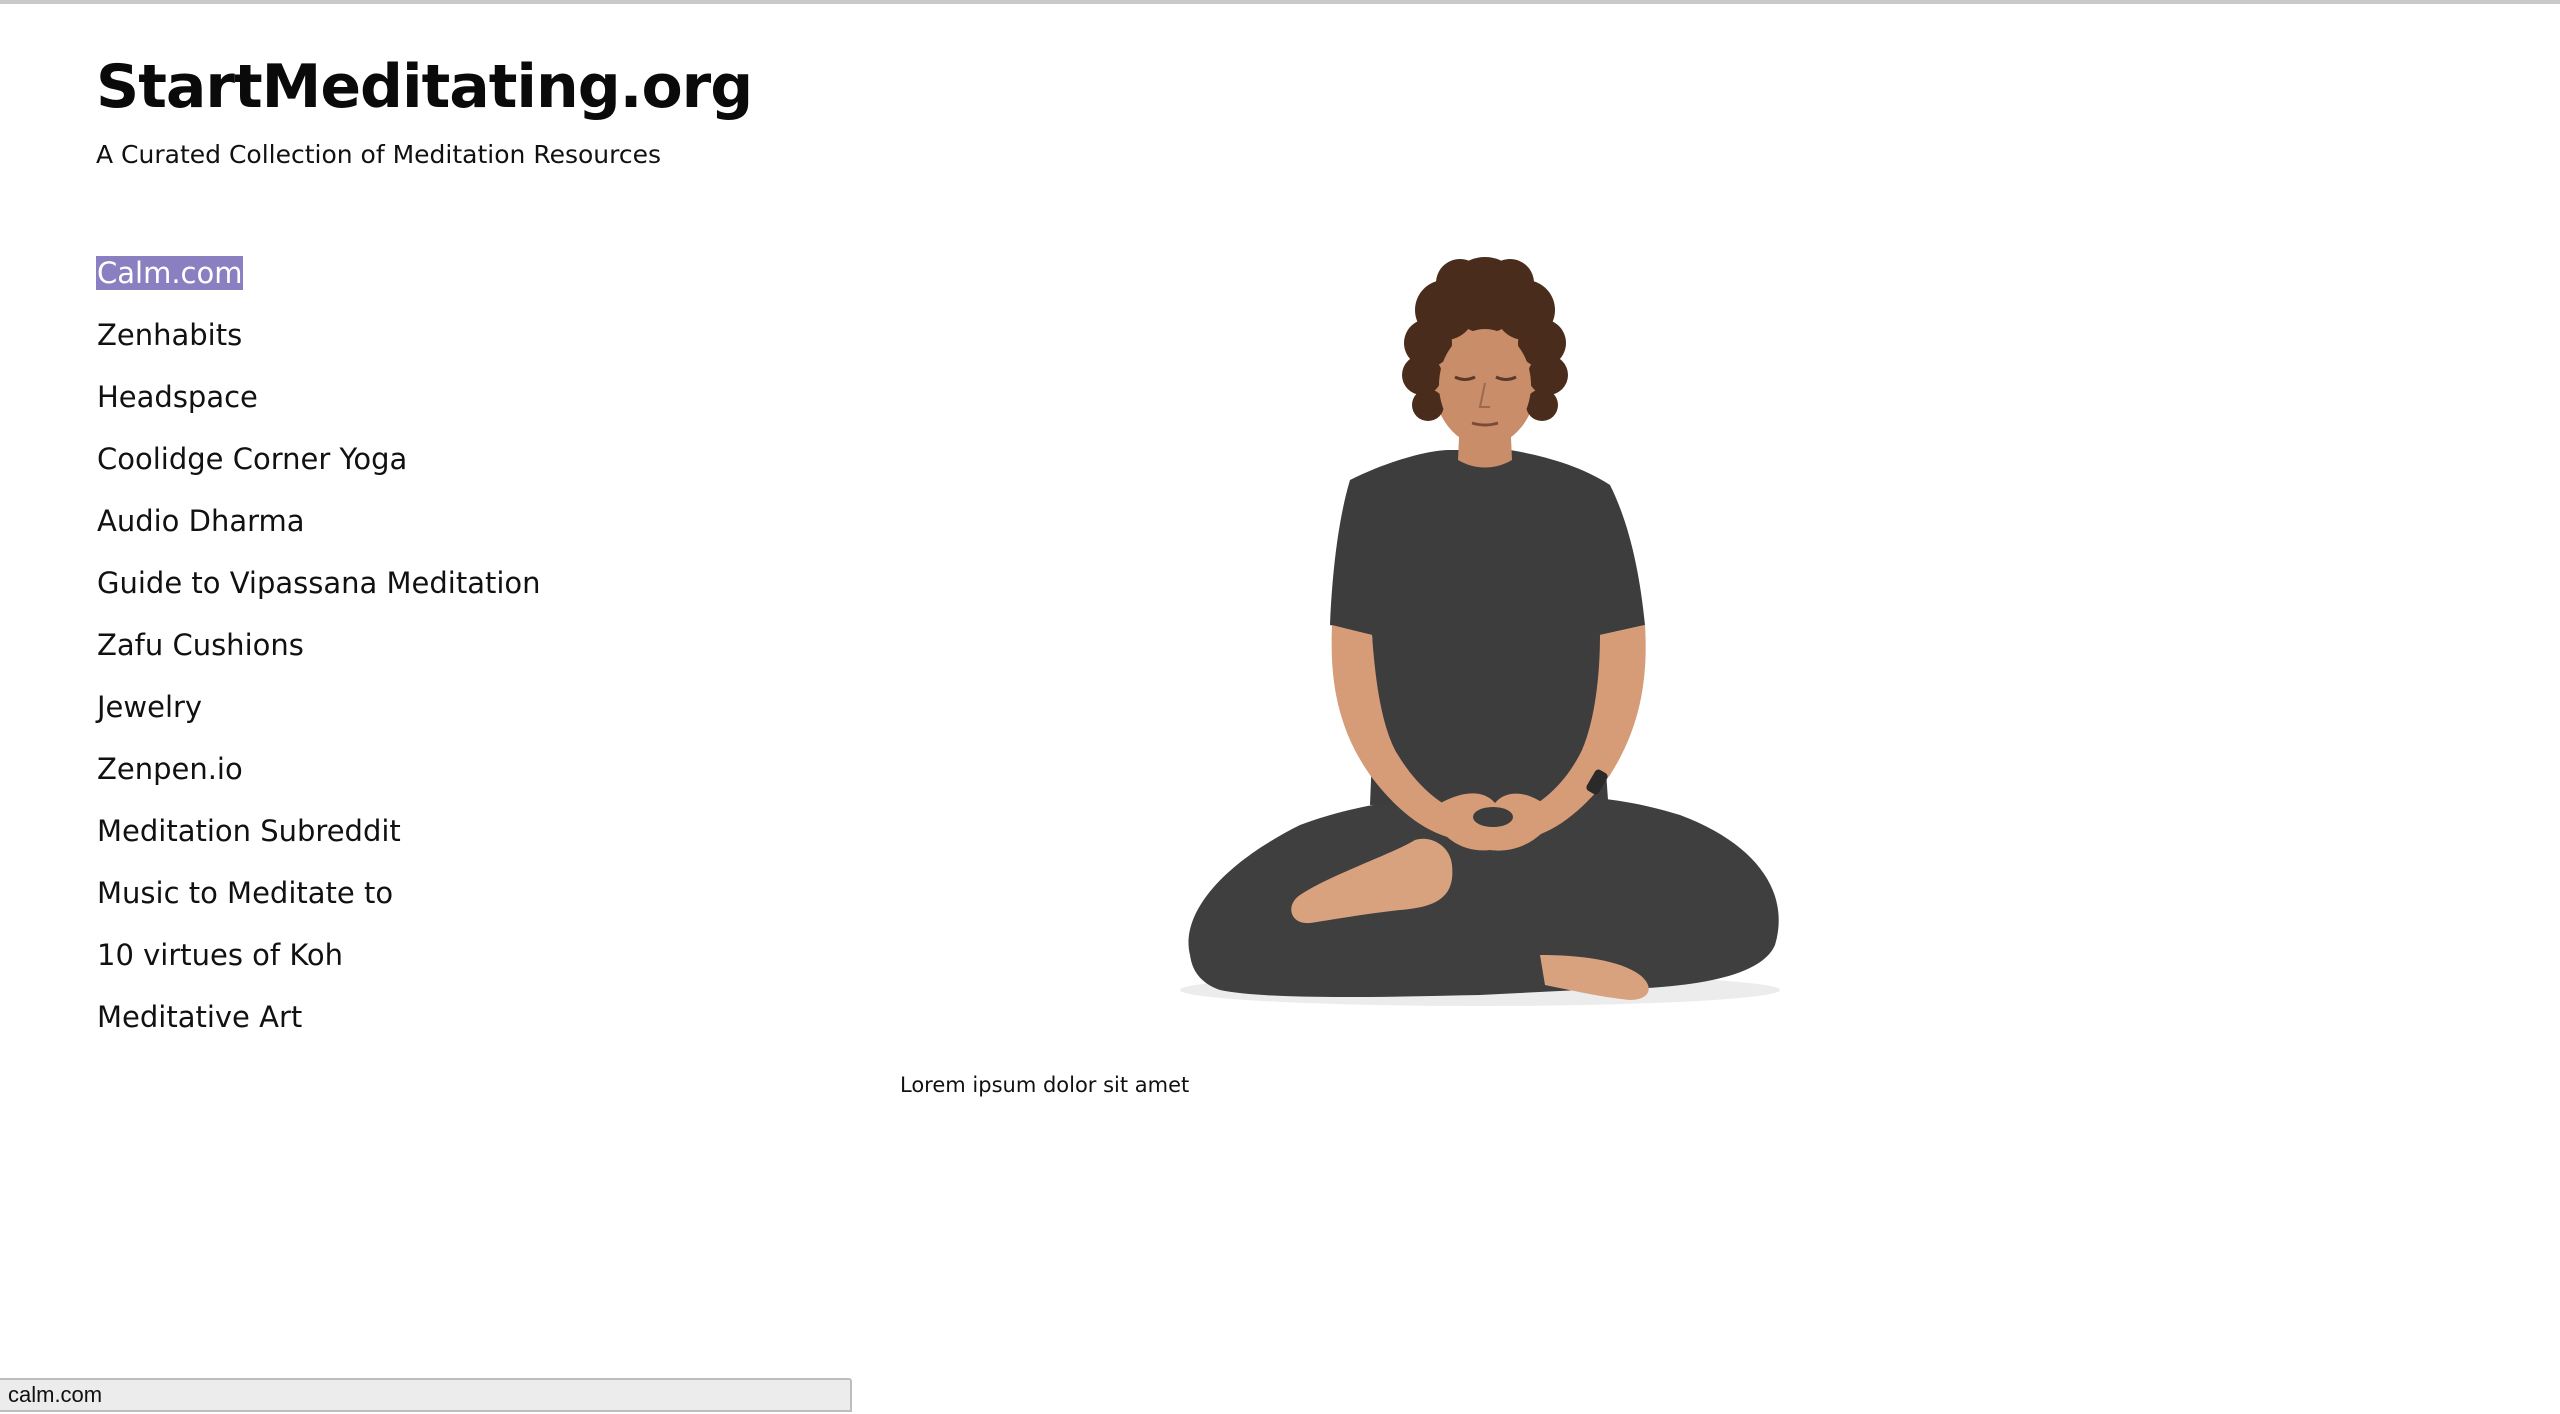 Image resolution: width=2560 pixels, height=1414 pixels. What do you see at coordinates (169, 335) in the screenshot?
I see `nav-link-zenhabits: Zenhabits` at bounding box center [169, 335].